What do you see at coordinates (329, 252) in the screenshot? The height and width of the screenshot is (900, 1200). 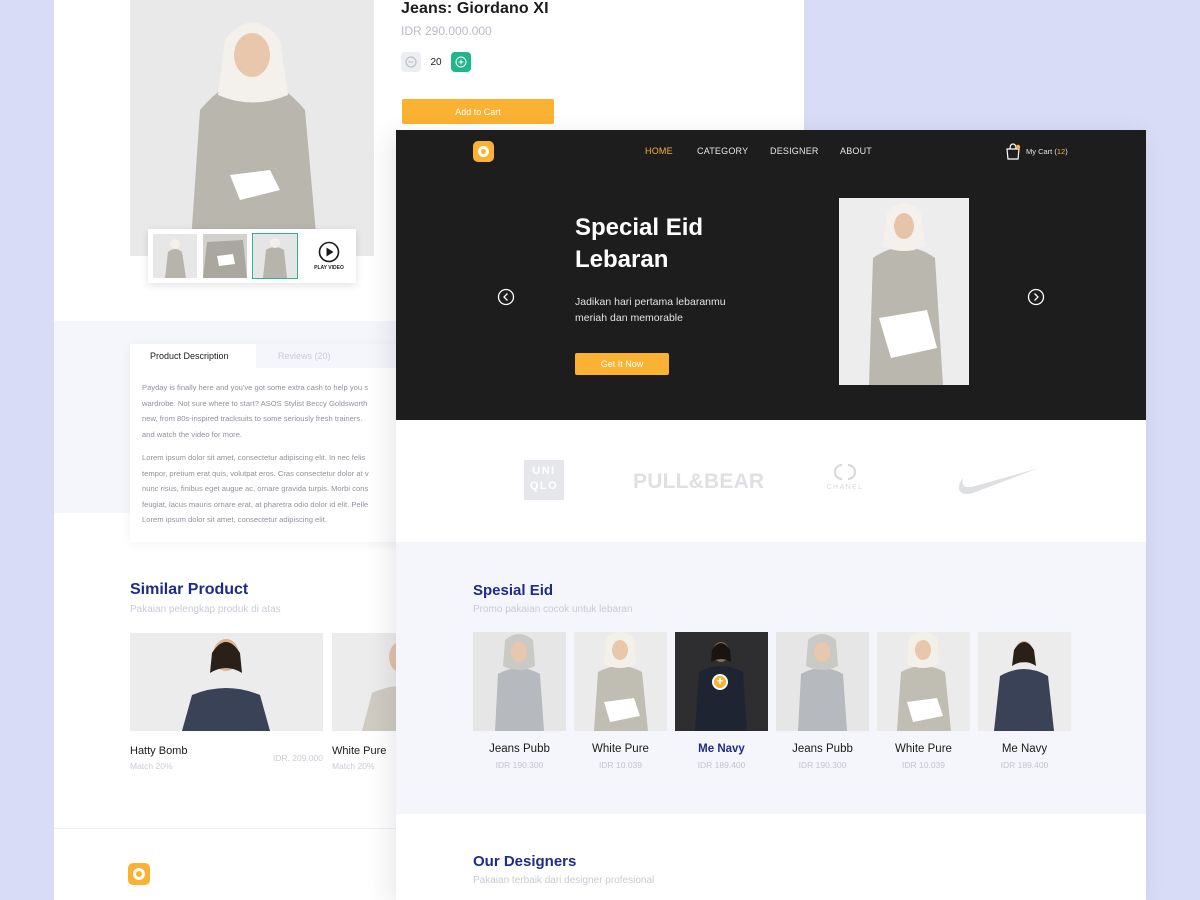 I see `play-icon` at bounding box center [329, 252].